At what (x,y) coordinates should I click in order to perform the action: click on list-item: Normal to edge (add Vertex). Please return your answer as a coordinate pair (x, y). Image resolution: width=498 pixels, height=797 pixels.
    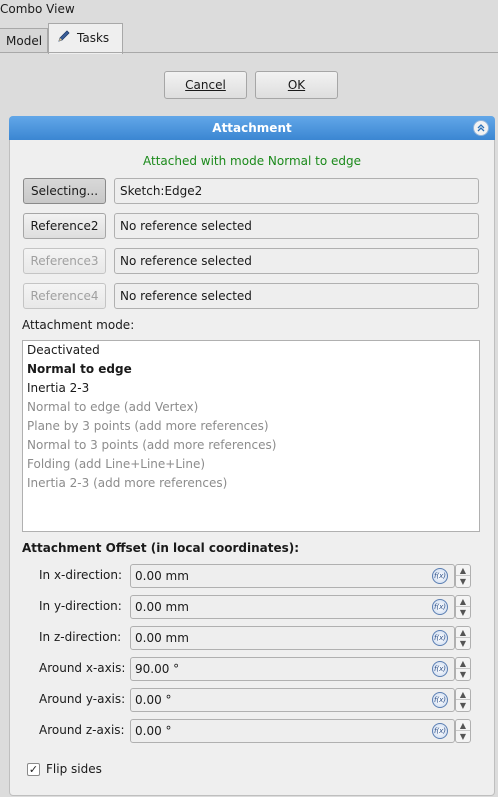
    Looking at the image, I should click on (112, 407).